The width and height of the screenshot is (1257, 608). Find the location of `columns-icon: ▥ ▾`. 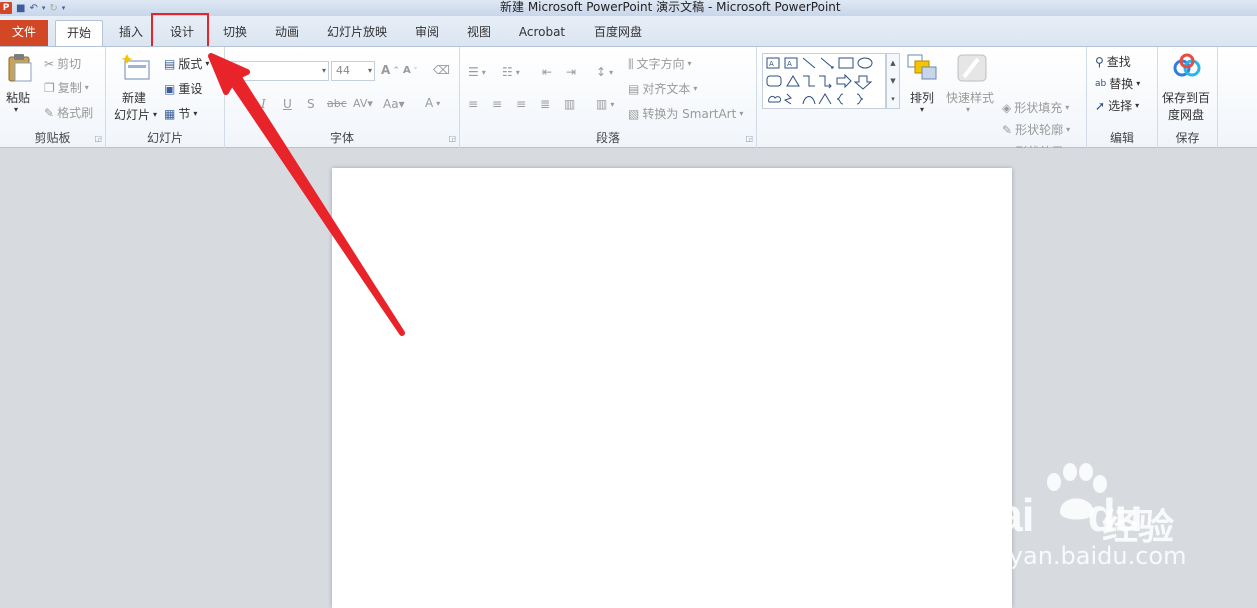

columns-icon: ▥ ▾ is located at coordinates (605, 104).